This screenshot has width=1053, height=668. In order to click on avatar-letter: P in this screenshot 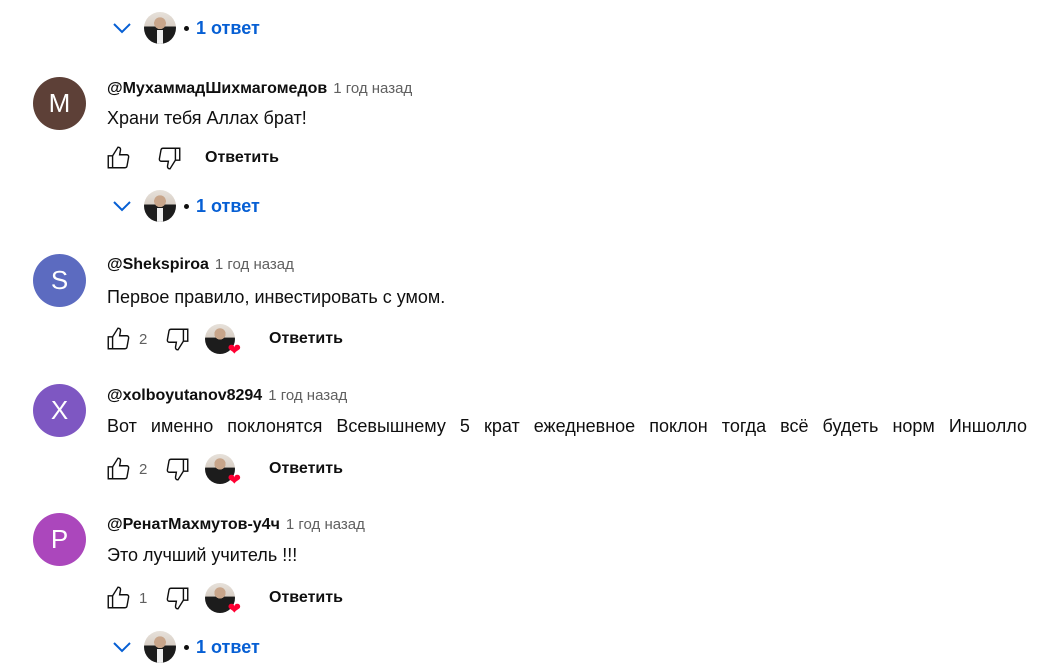, I will do `click(59, 539)`.